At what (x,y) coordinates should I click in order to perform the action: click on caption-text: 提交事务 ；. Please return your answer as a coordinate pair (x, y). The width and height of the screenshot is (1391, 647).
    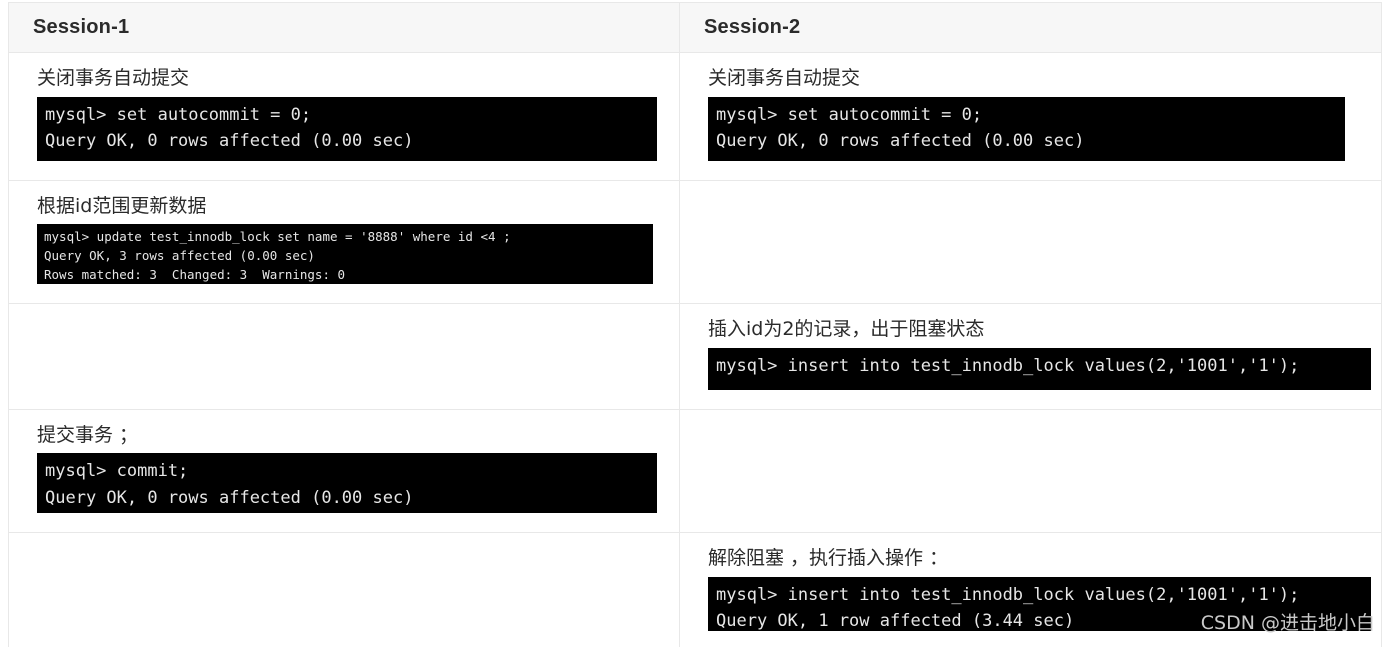
    Looking at the image, I should click on (88, 434).